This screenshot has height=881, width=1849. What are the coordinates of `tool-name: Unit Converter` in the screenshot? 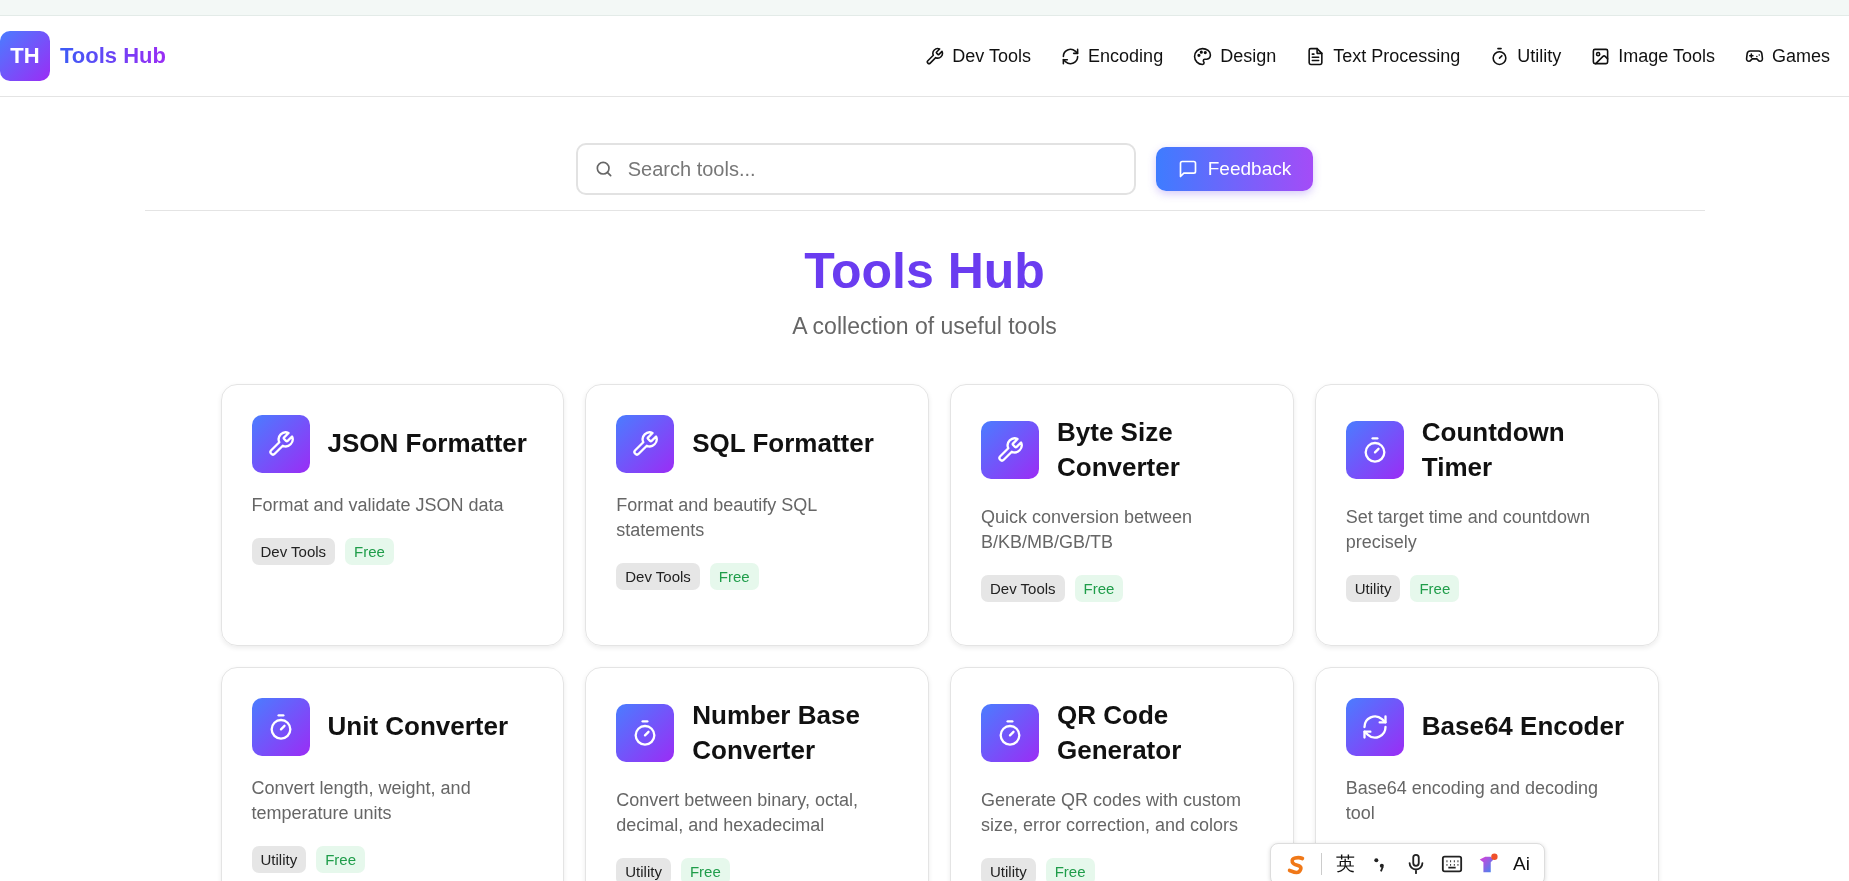 It's located at (418, 726).